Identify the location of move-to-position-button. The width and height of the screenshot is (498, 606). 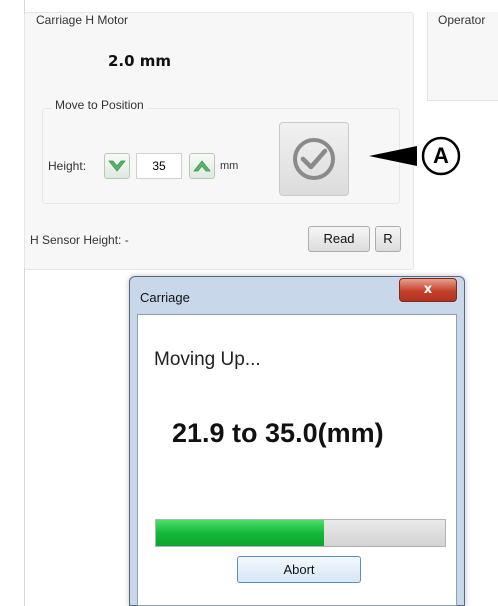
(314, 159).